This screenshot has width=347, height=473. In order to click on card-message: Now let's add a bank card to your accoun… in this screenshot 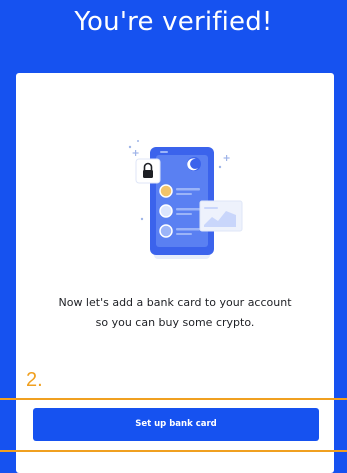, I will do `click(175, 313)`.